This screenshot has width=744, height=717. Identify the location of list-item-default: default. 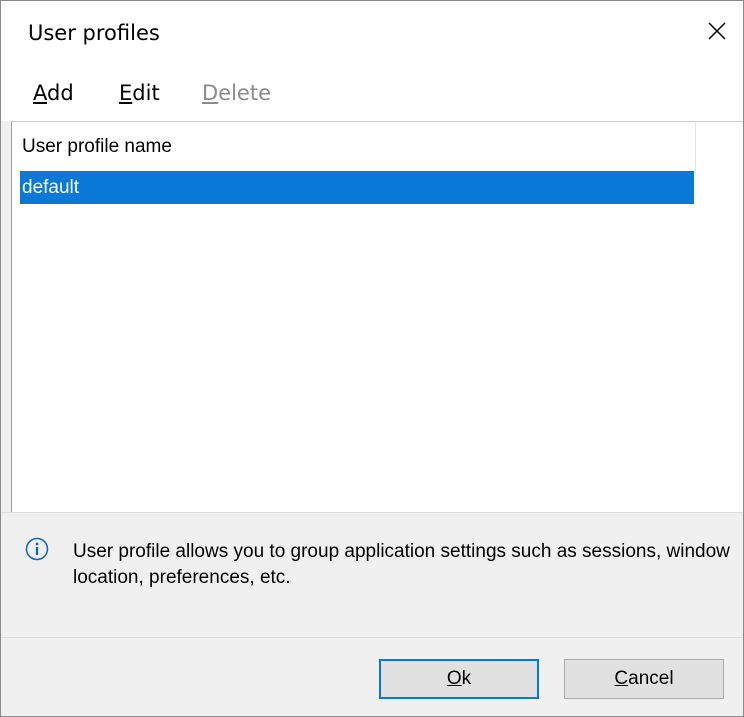
(357, 187).